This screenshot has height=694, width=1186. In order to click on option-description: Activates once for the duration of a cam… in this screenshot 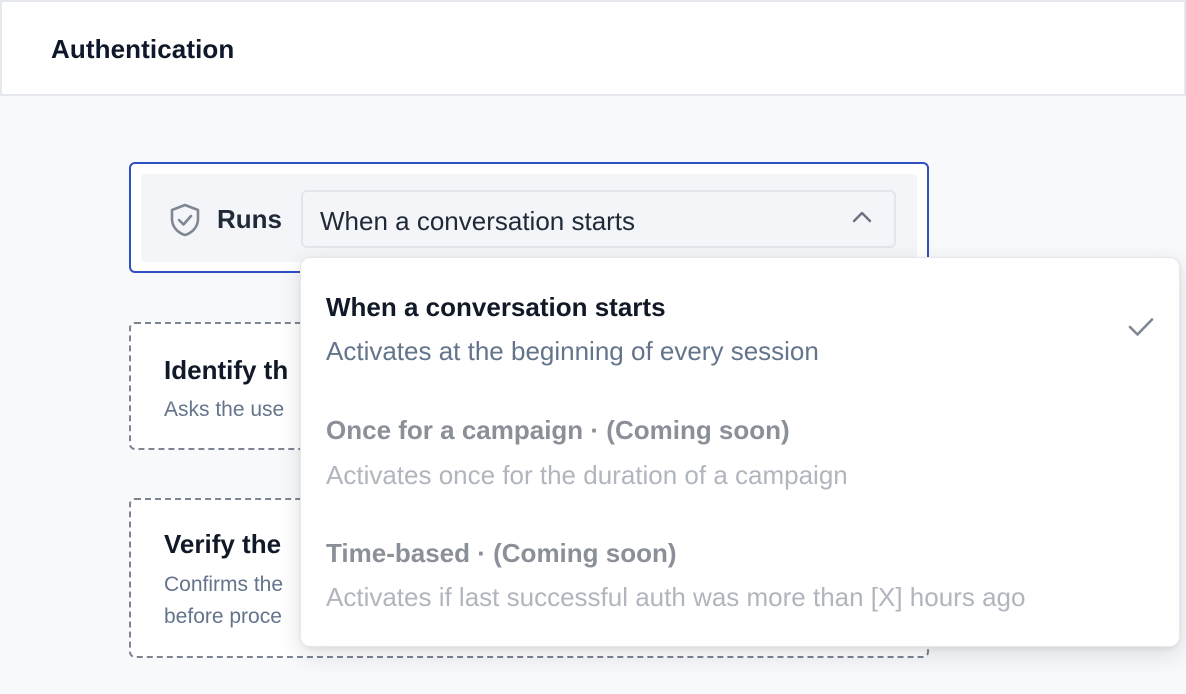, I will do `click(587, 475)`.